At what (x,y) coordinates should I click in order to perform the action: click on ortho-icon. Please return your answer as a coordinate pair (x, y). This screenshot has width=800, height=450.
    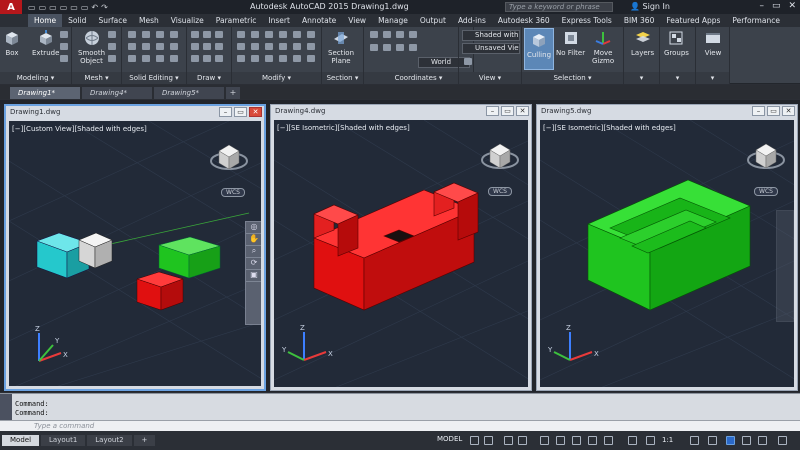
    Looking at the image, I should click on (508, 440).